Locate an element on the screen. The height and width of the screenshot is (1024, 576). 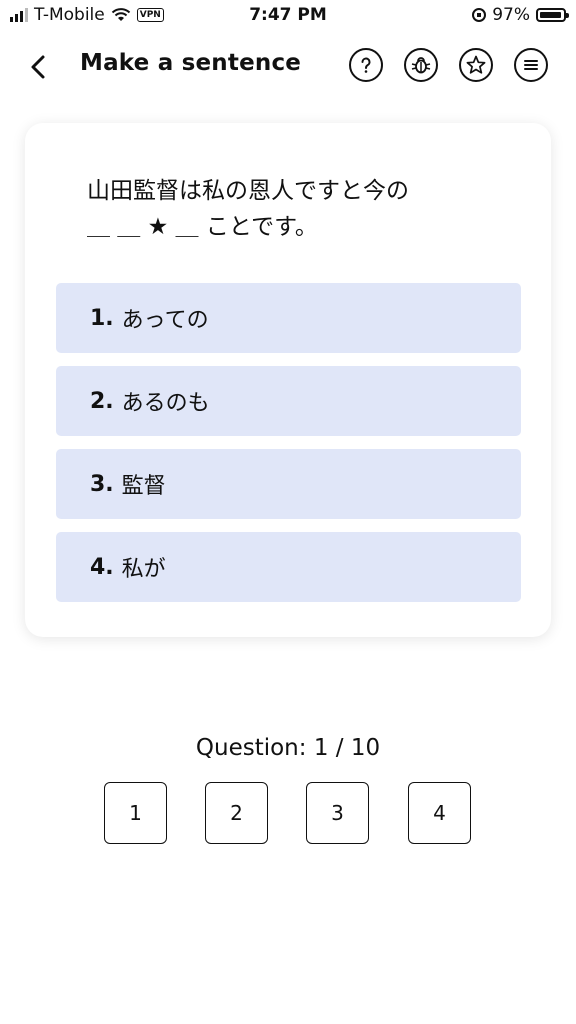
question-text: 山田監督は私の恩人ですと今の ＿ ＿ ★ ＿ ことです。 is located at coordinates (297, 209).